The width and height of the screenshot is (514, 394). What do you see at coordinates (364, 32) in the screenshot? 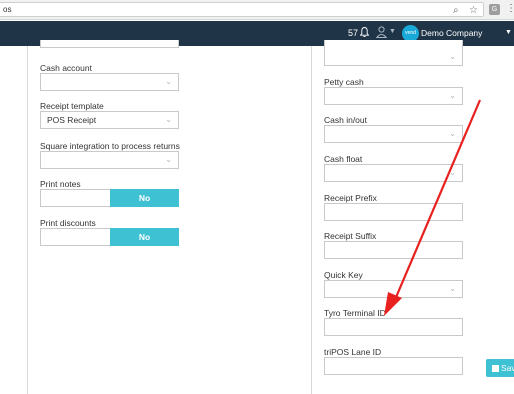
I see `bell-icon` at bounding box center [364, 32].